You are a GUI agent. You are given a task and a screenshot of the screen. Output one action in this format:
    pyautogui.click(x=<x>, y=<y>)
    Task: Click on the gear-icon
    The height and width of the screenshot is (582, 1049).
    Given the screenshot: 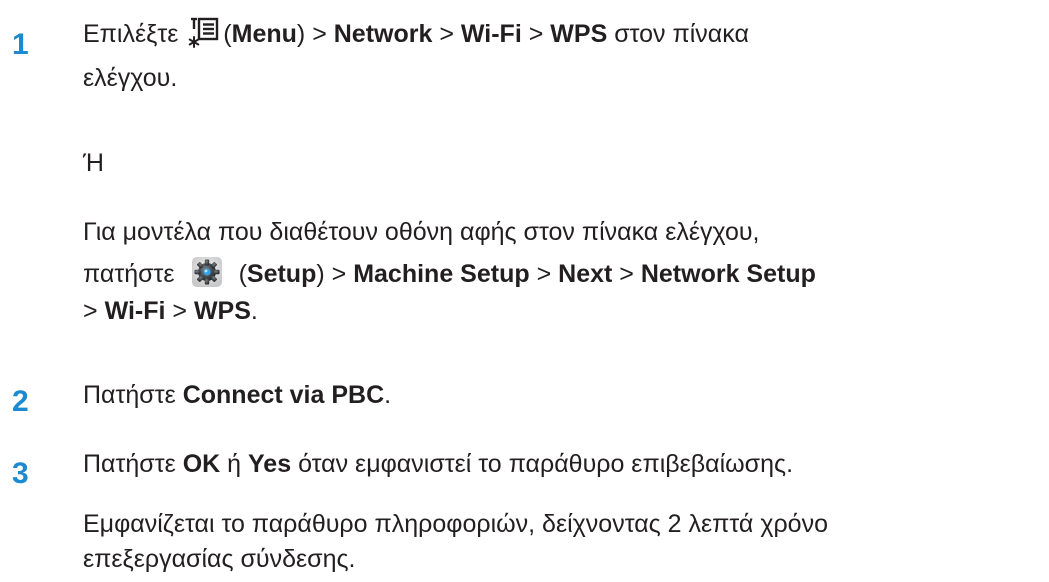 What is the action you would take?
    pyautogui.click(x=207, y=272)
    